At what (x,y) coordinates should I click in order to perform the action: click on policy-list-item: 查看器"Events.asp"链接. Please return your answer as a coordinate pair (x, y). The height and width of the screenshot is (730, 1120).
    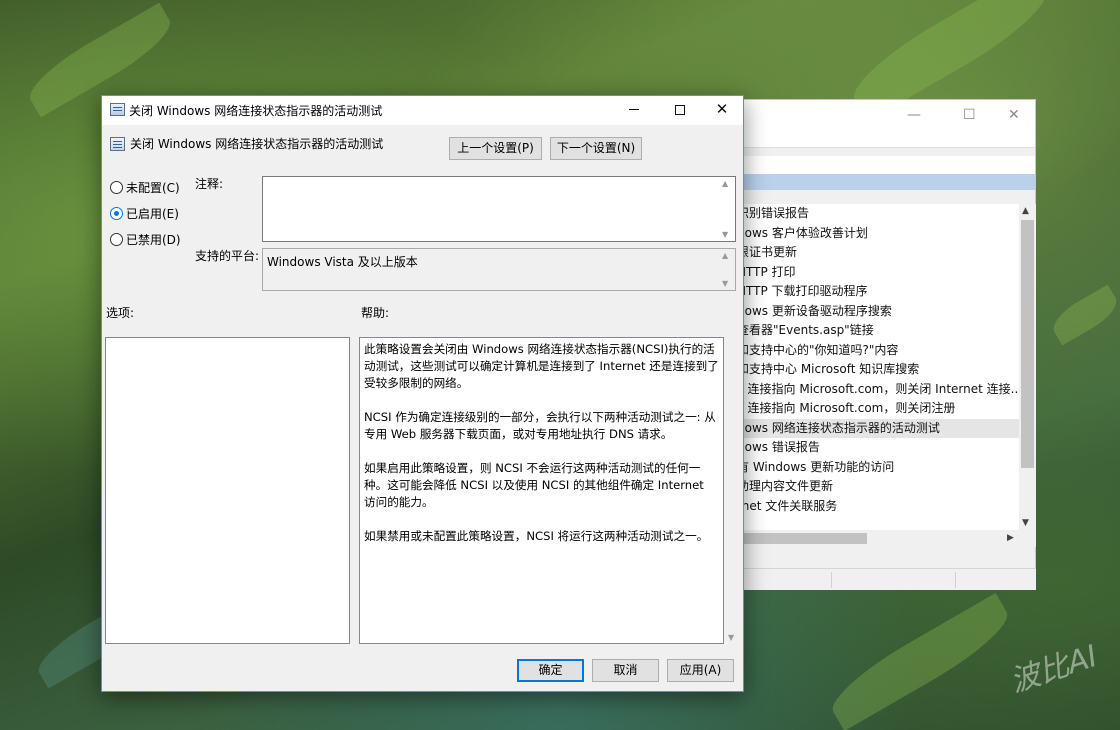
    Looking at the image, I should click on (880, 331).